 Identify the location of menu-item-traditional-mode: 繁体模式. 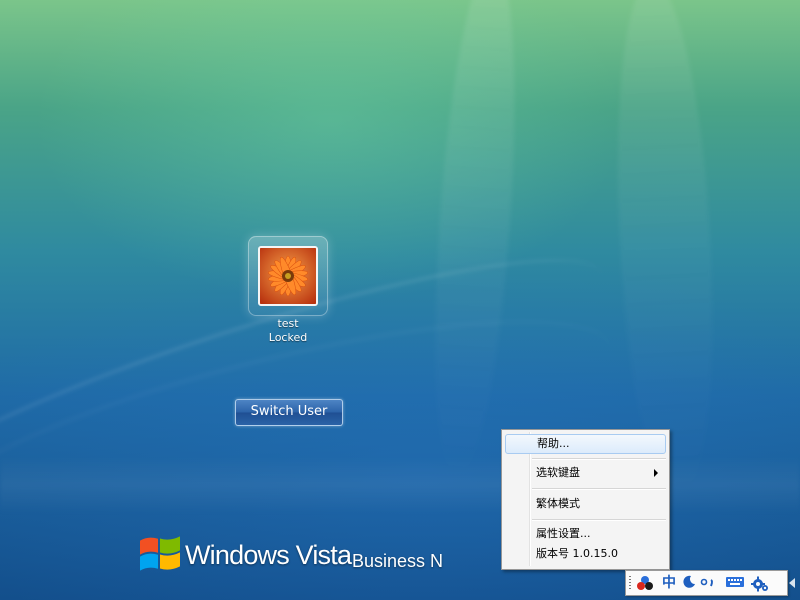
(585, 504).